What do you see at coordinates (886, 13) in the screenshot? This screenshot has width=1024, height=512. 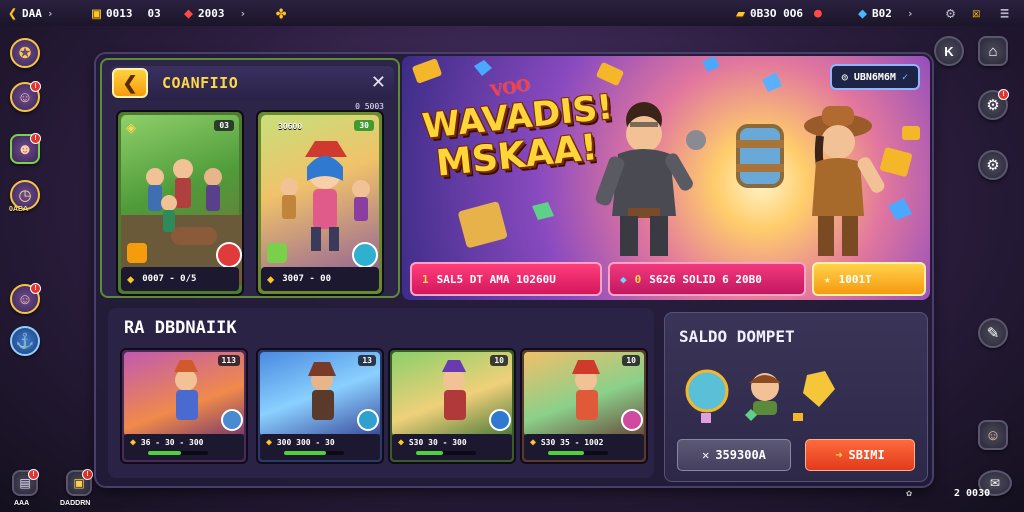 I see `gem2-counter: ◆ B02 ›` at bounding box center [886, 13].